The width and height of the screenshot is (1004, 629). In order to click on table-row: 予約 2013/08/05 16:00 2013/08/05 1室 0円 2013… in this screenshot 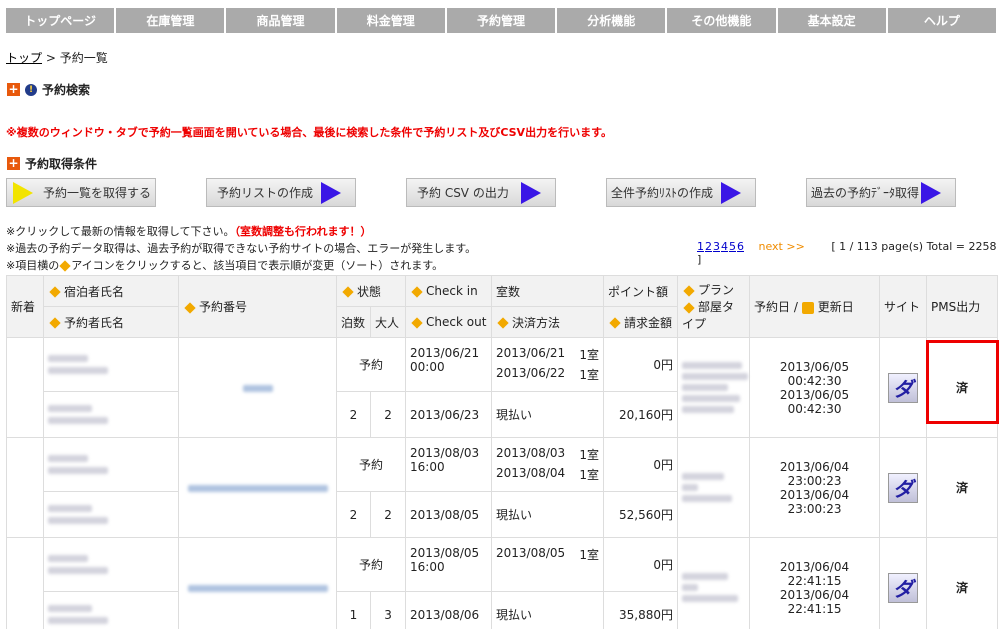, I will do `click(502, 583)`.